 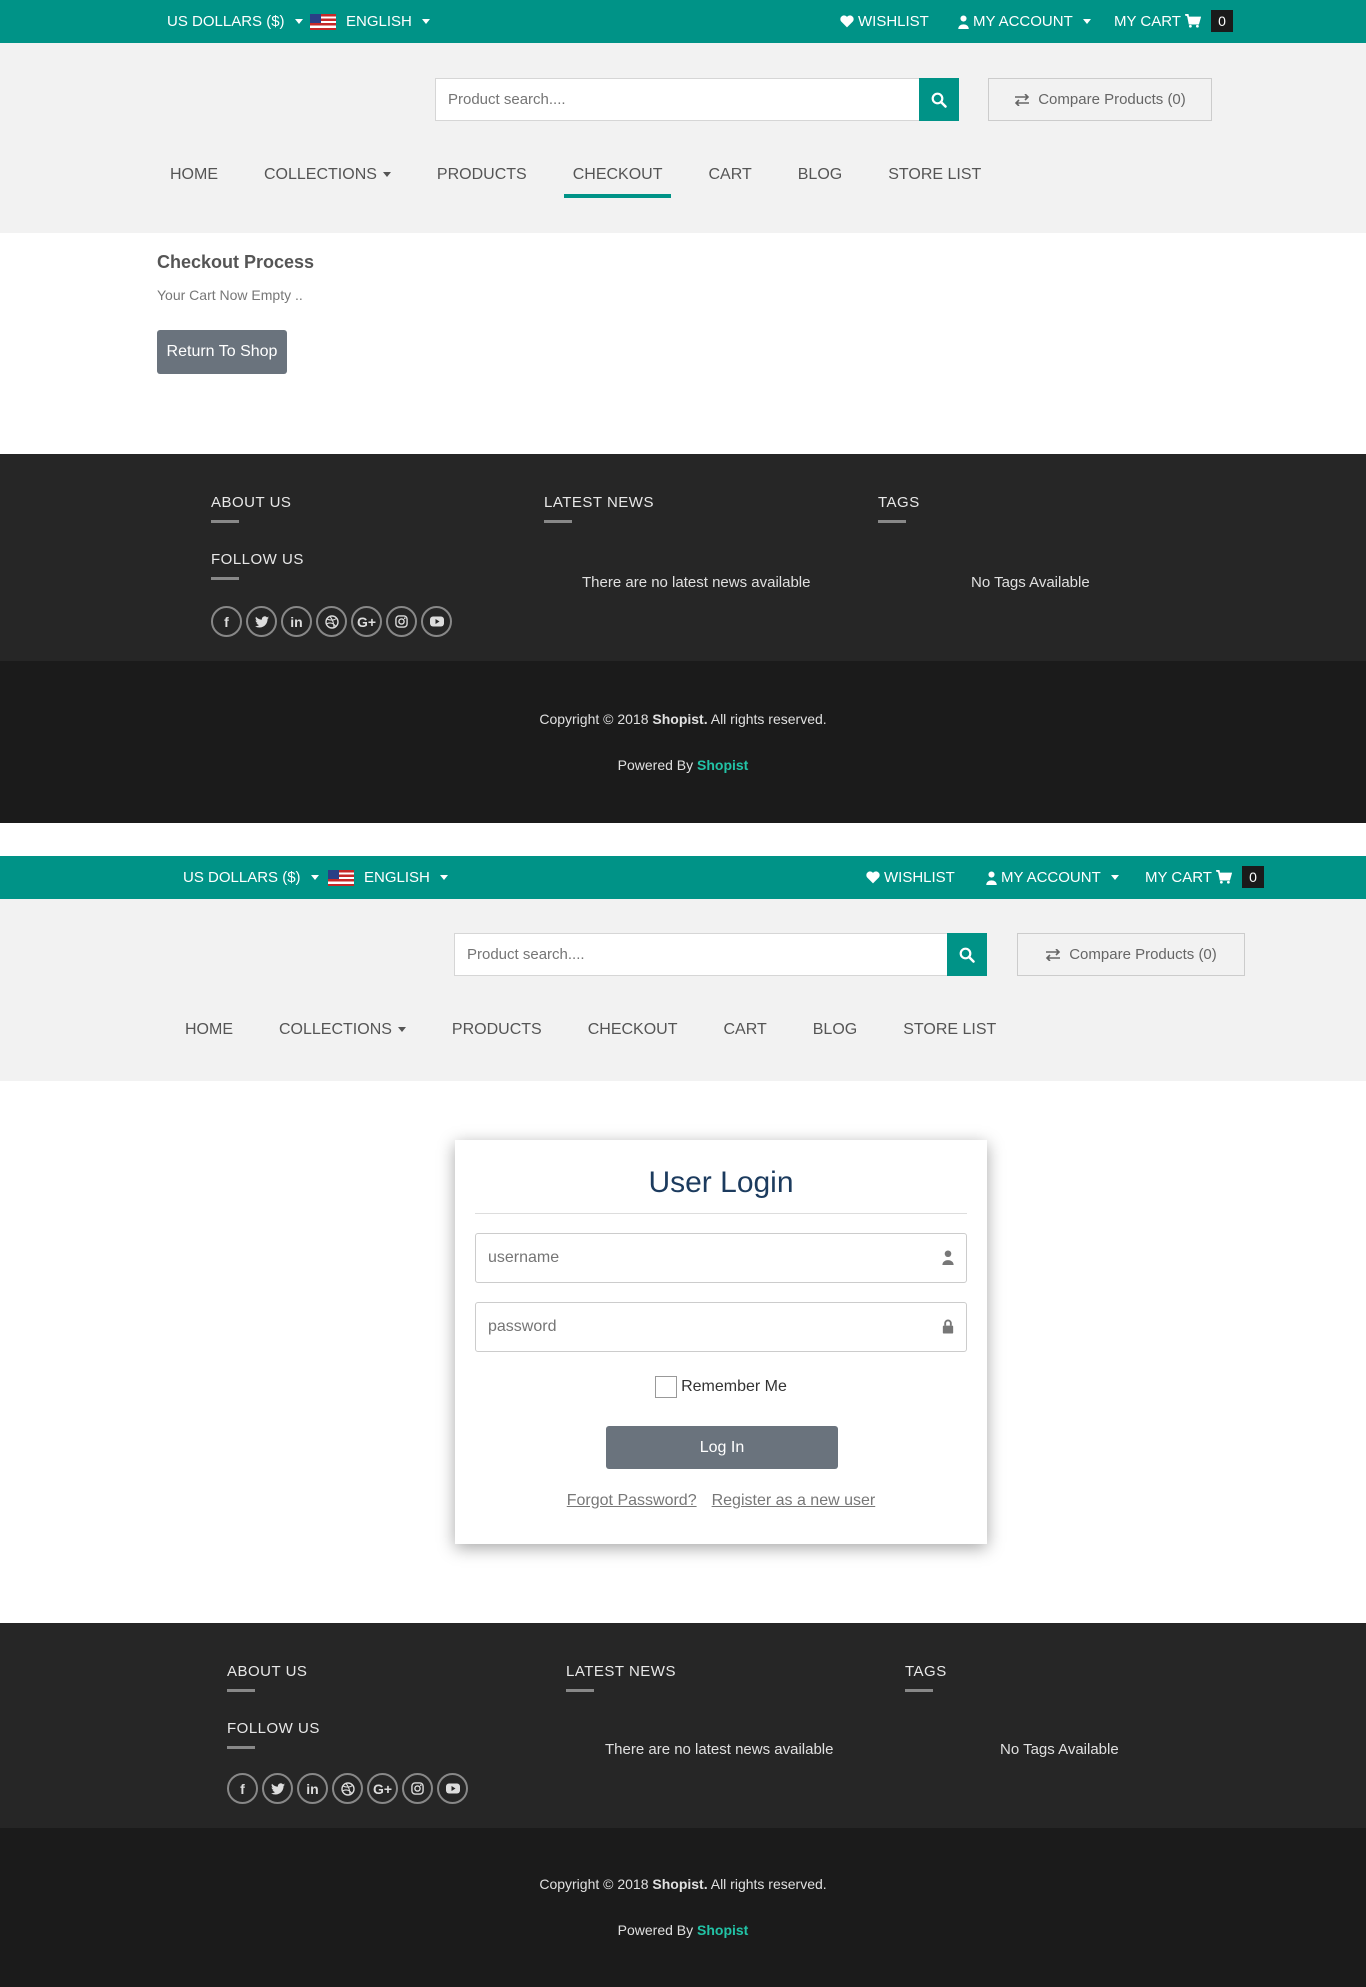 What do you see at coordinates (1193, 21) in the screenshot?
I see `cart-icon` at bounding box center [1193, 21].